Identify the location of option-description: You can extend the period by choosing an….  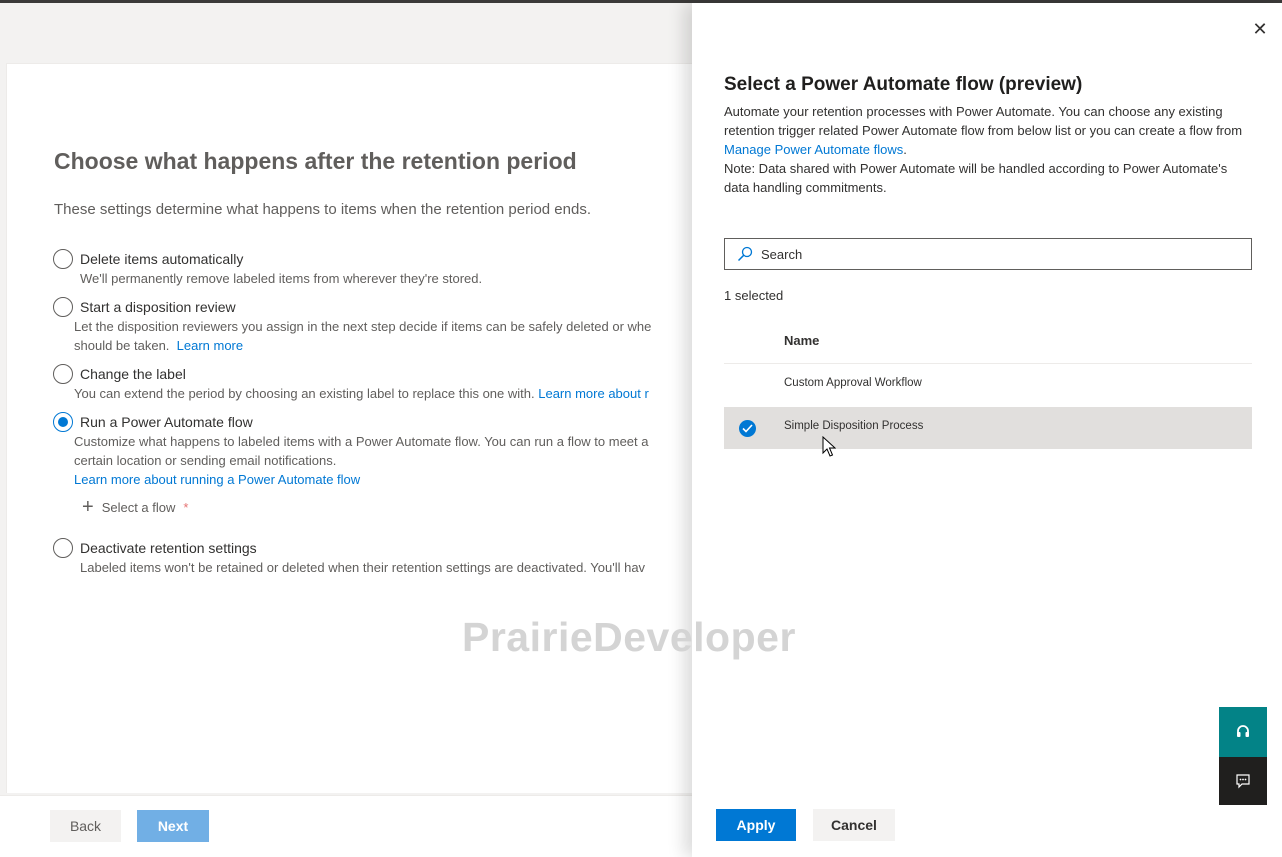
(361, 393).